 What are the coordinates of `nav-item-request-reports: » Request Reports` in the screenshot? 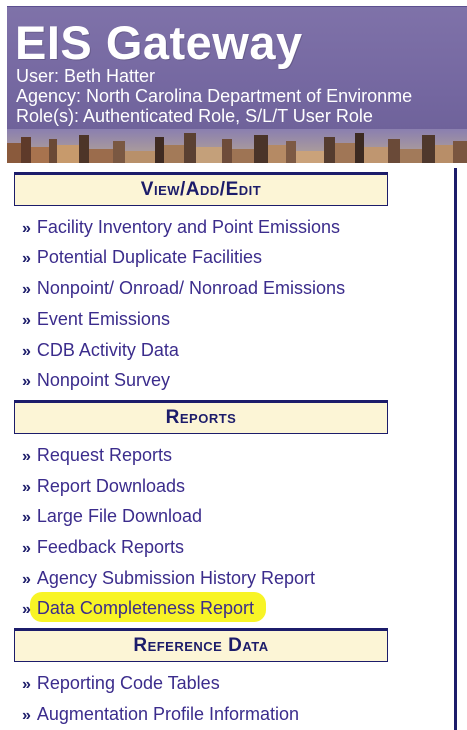 It's located at (97, 455).